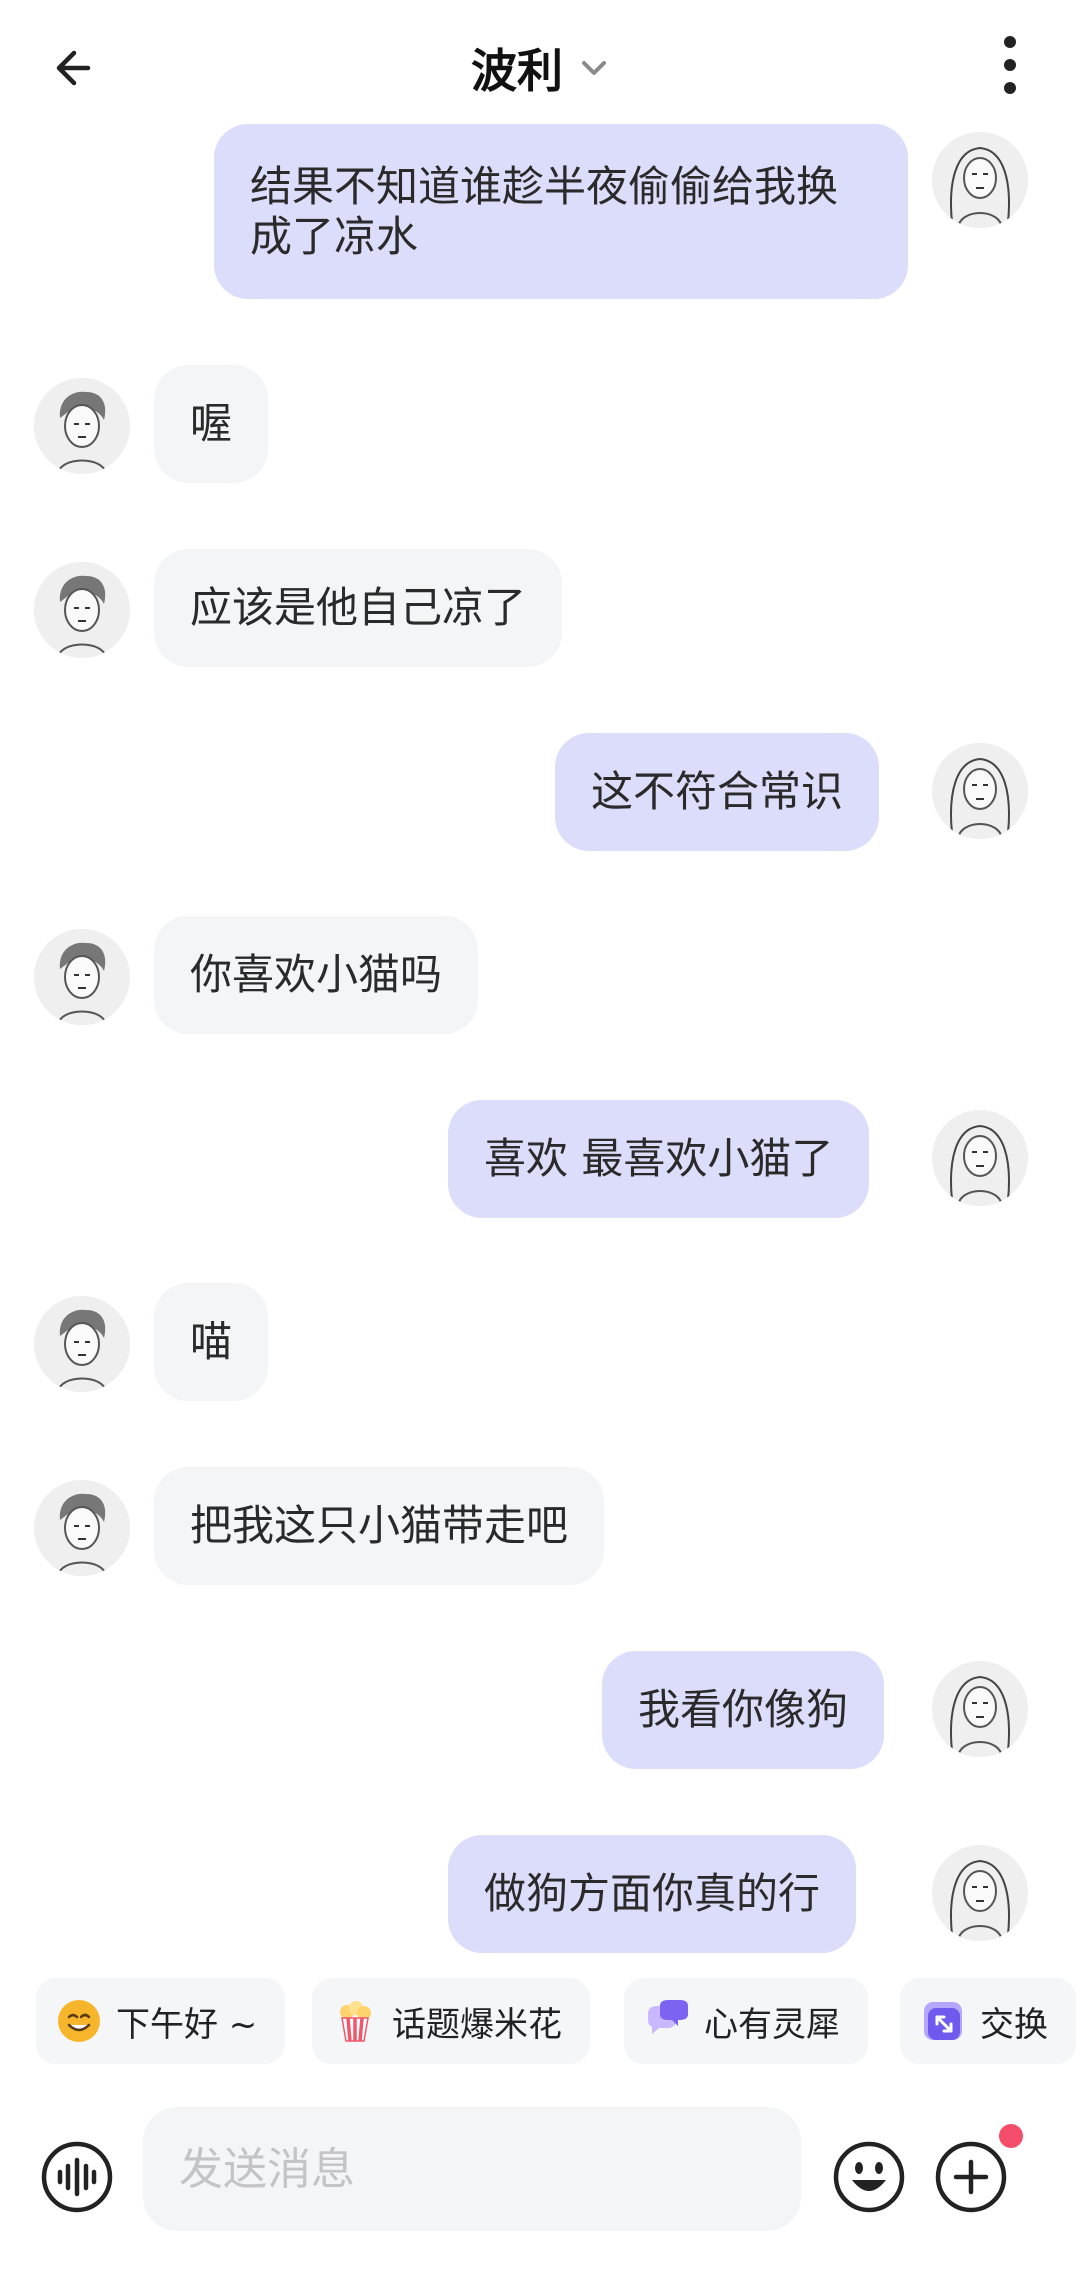 The width and height of the screenshot is (1080, 2295). What do you see at coordinates (869, 2177) in the screenshot?
I see `emoji-icon` at bounding box center [869, 2177].